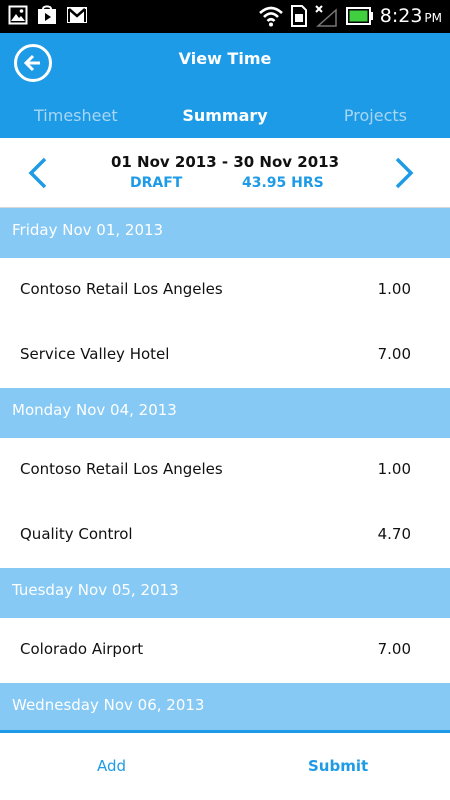 Image resolution: width=450 pixels, height=800 pixels. I want to click on tab-bar: Timesheet Summary Projects, so click(225, 118).